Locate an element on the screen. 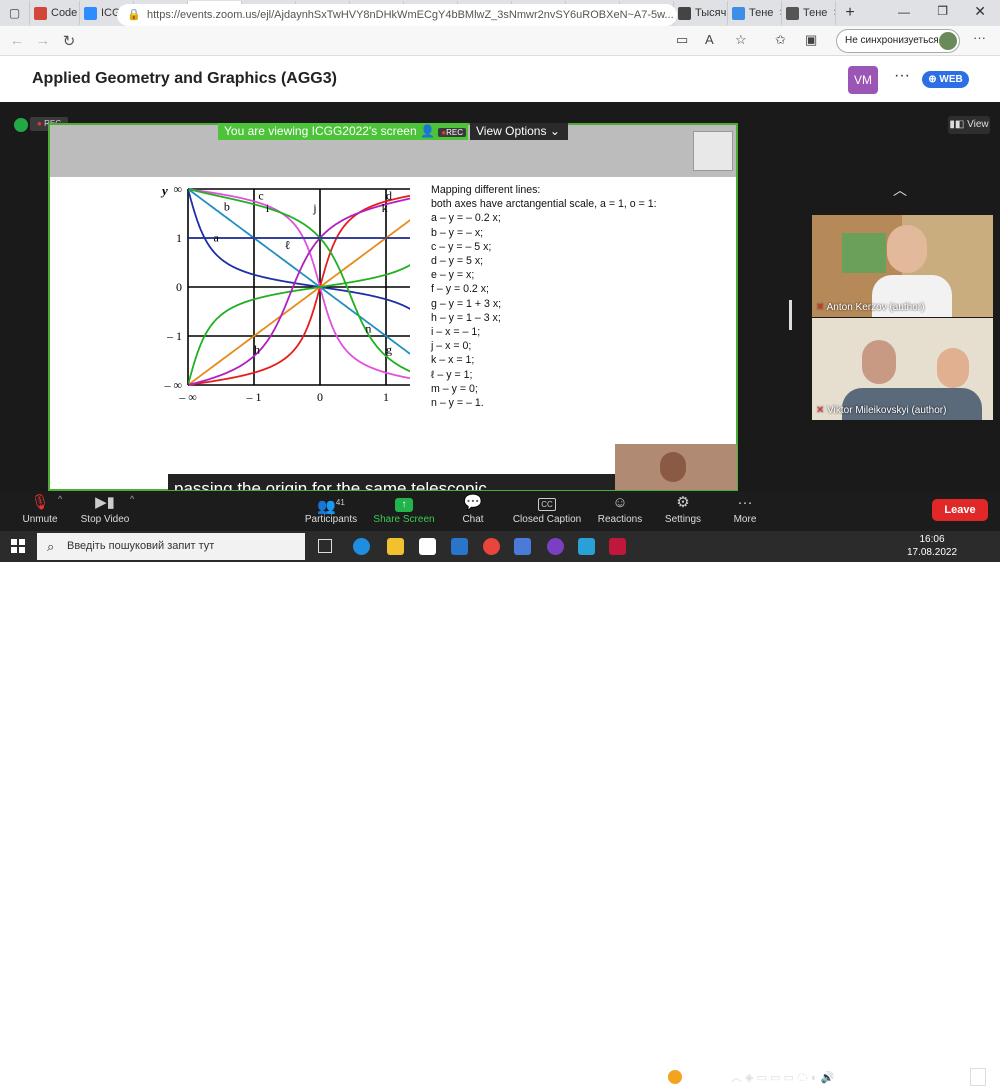  video-icon: ▭ is located at coordinates (682, 40).